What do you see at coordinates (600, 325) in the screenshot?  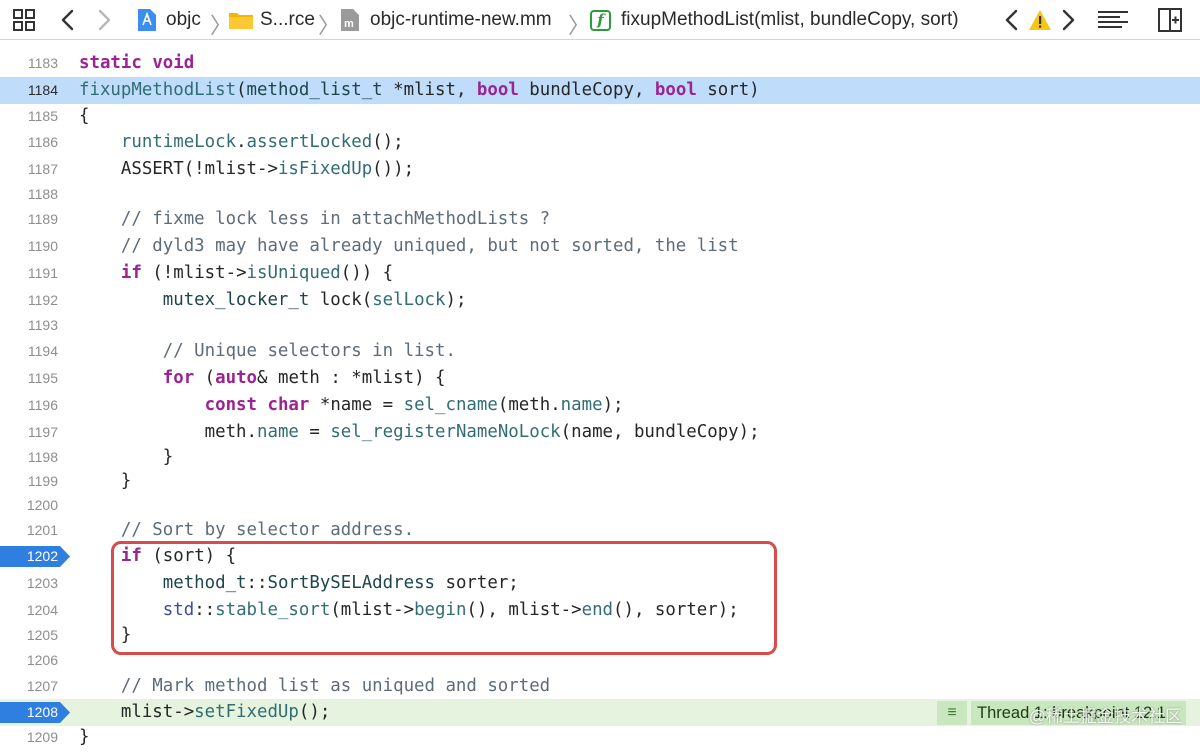 I see `code-line: 1193` at bounding box center [600, 325].